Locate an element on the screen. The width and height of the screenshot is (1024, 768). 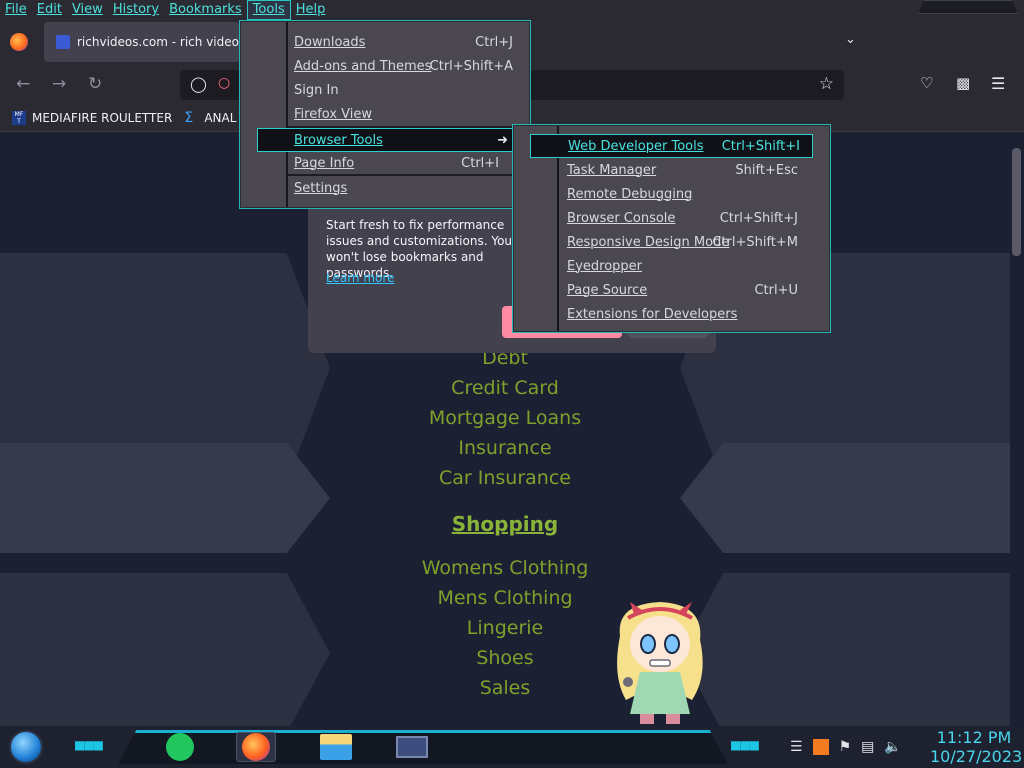
link-lingerie: Lingerie is located at coordinates (505, 628).